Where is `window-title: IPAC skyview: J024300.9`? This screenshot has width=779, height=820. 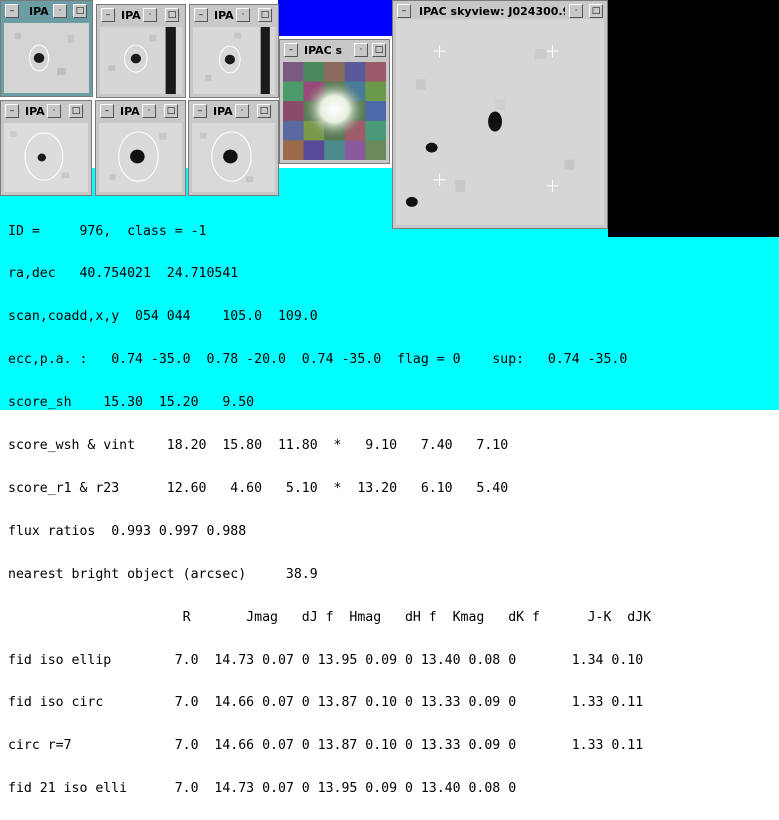
window-title: IPAC skyview: J024300.9 is located at coordinates (492, 11).